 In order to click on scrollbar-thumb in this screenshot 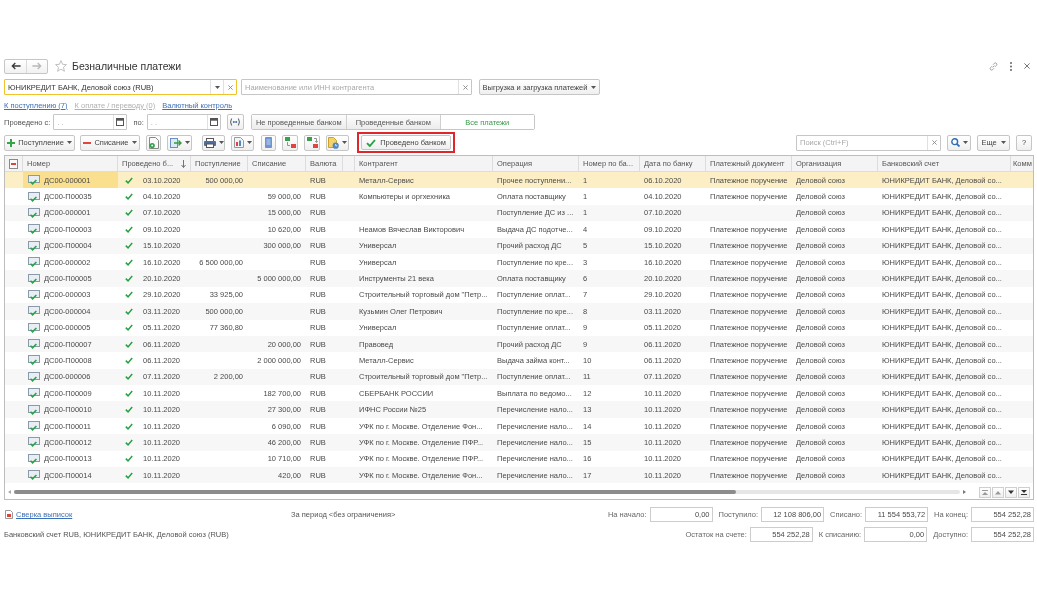, I will do `click(375, 492)`.